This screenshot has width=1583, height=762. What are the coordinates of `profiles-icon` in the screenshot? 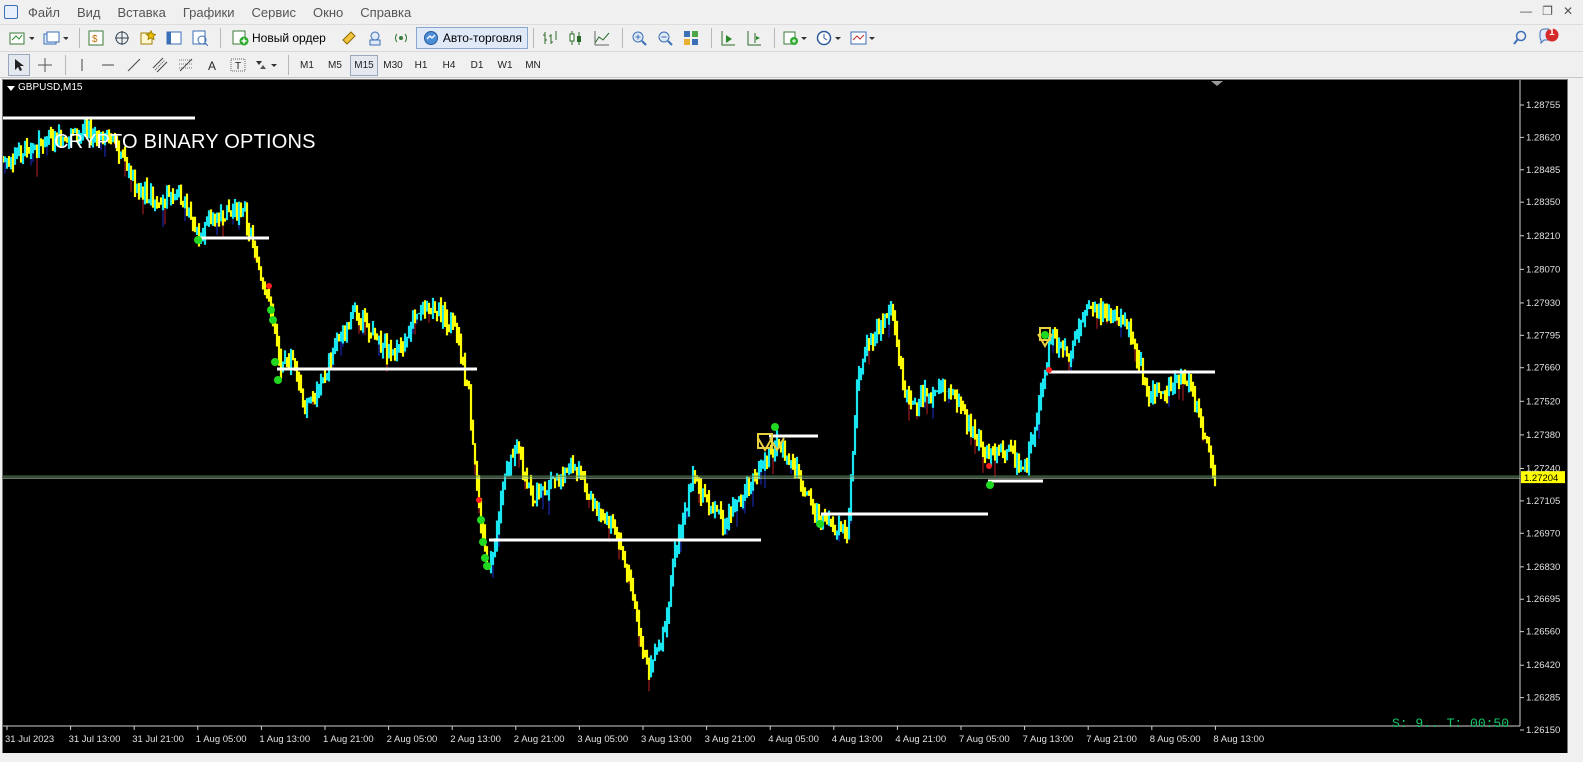 It's located at (55, 38).